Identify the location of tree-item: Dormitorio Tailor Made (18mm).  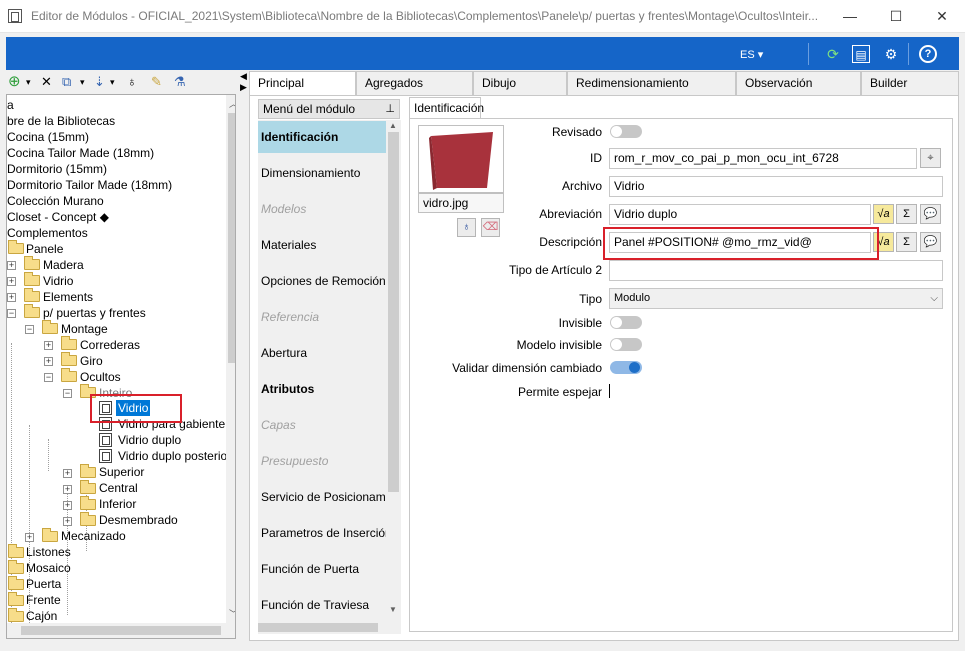
(89, 185).